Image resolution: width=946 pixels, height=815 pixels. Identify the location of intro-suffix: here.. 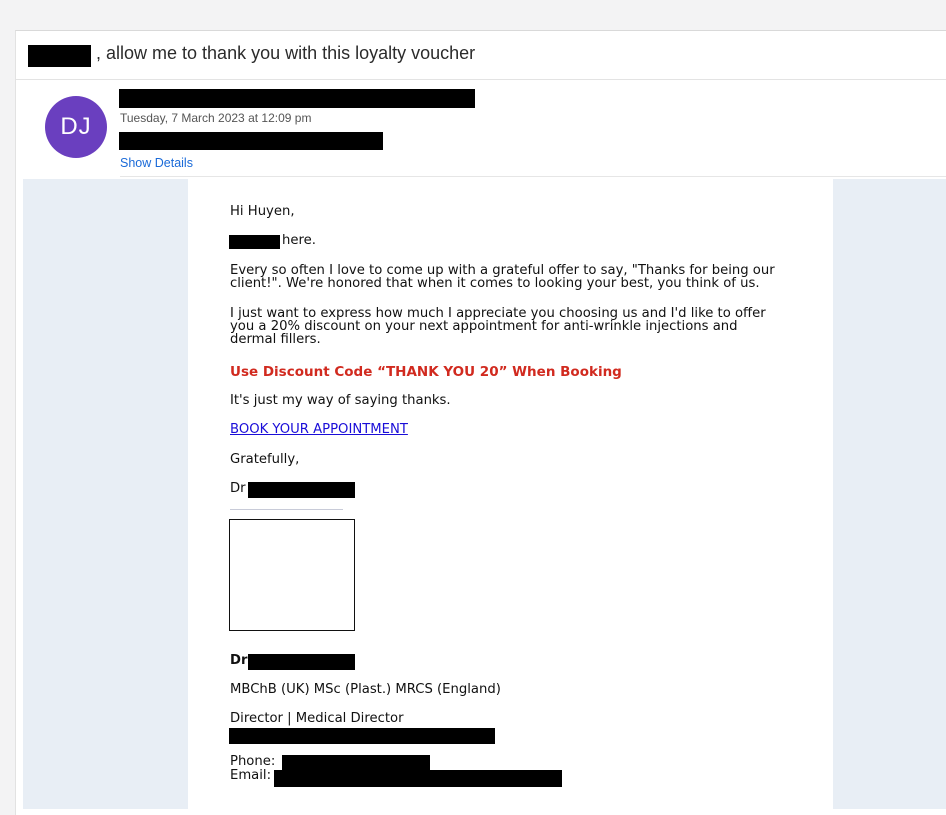
(299, 240).